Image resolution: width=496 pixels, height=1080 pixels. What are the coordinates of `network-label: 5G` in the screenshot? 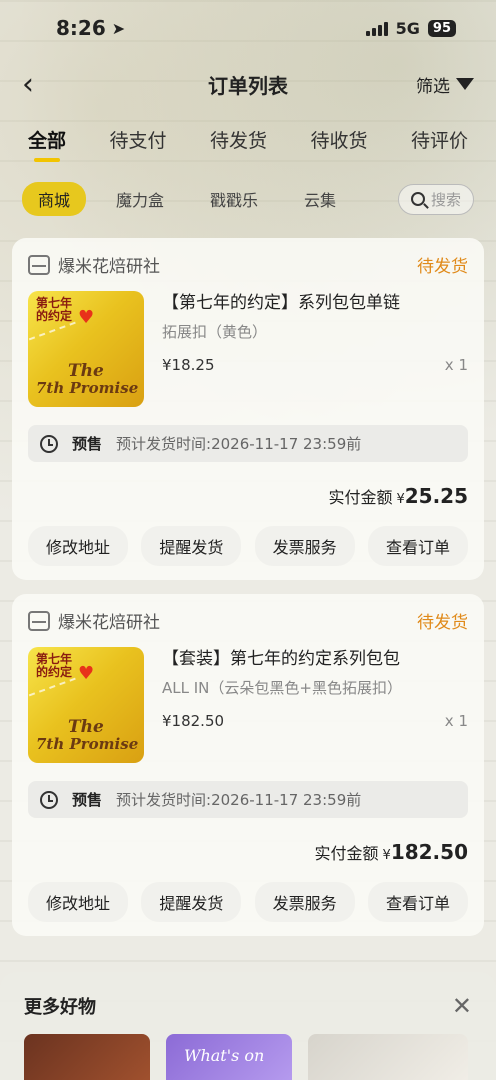 It's located at (407, 28).